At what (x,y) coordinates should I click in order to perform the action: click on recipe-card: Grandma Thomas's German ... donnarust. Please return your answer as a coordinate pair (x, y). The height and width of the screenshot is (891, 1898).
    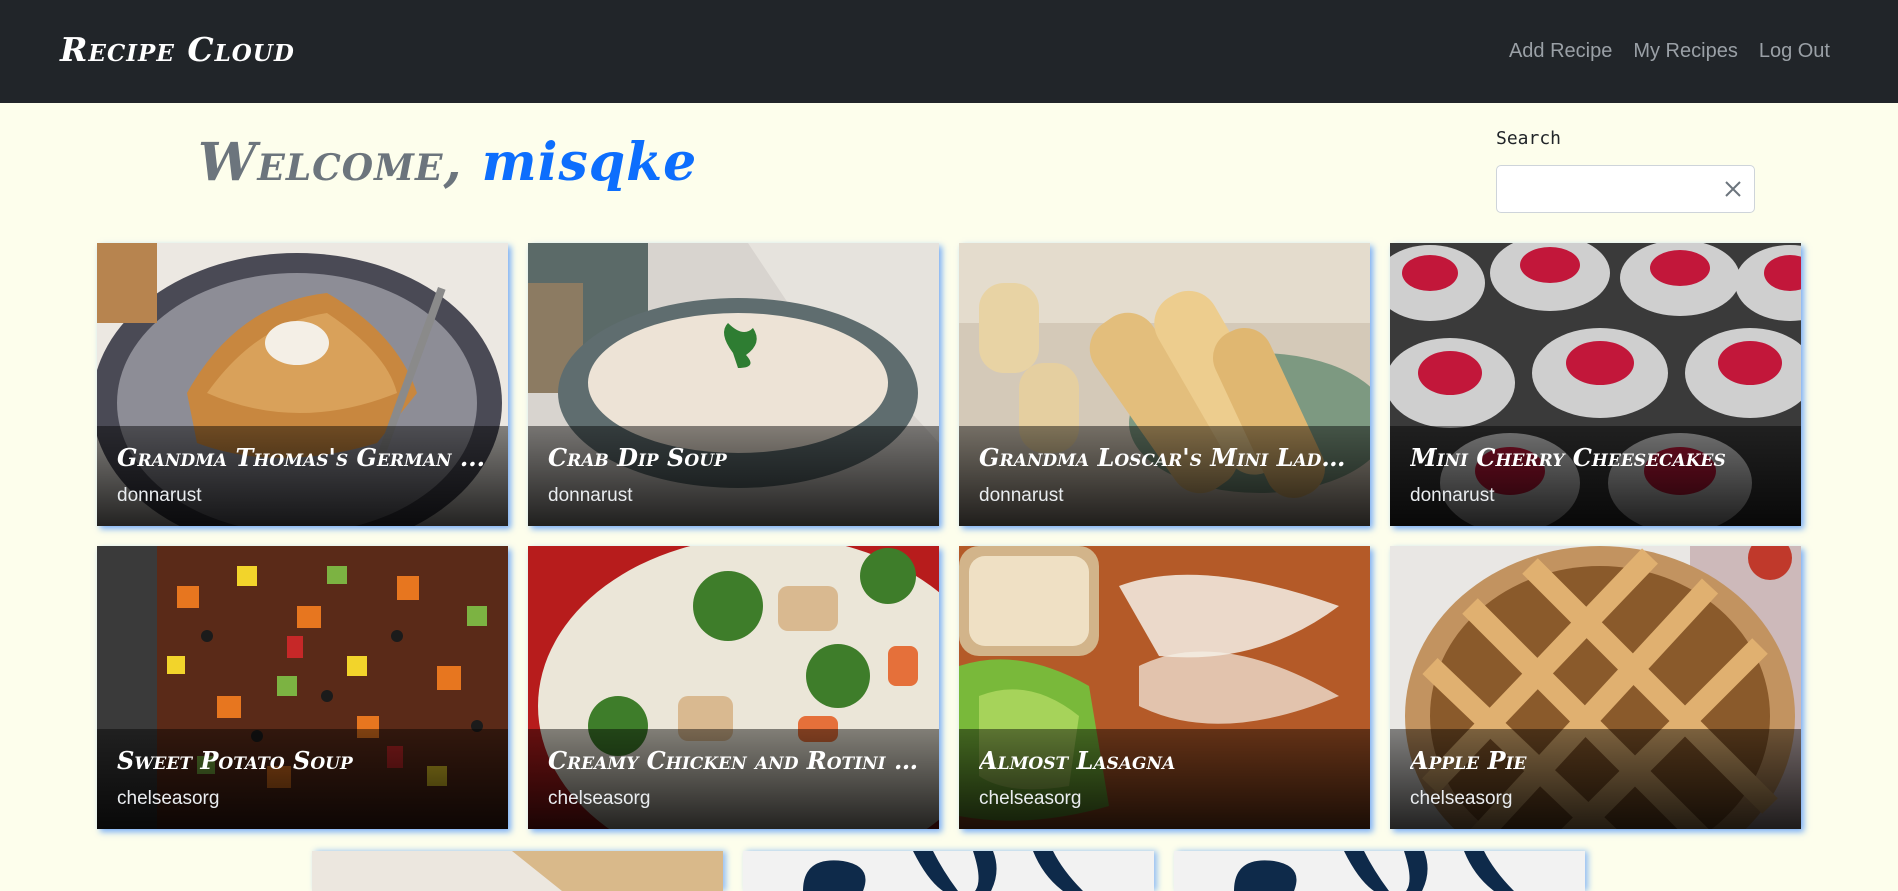
    Looking at the image, I should click on (302, 384).